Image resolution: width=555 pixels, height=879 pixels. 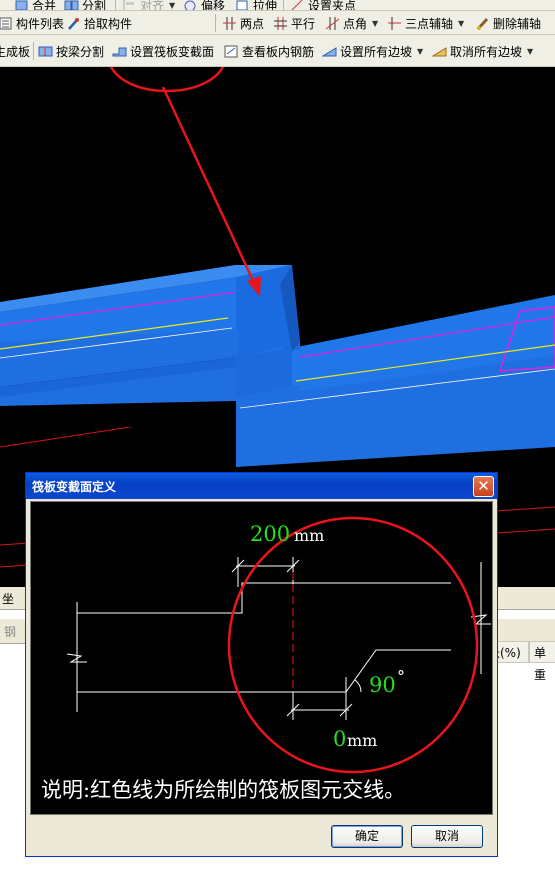 What do you see at coordinates (99, 23) in the screenshot?
I see `pick-component-button: 拾取构件` at bounding box center [99, 23].